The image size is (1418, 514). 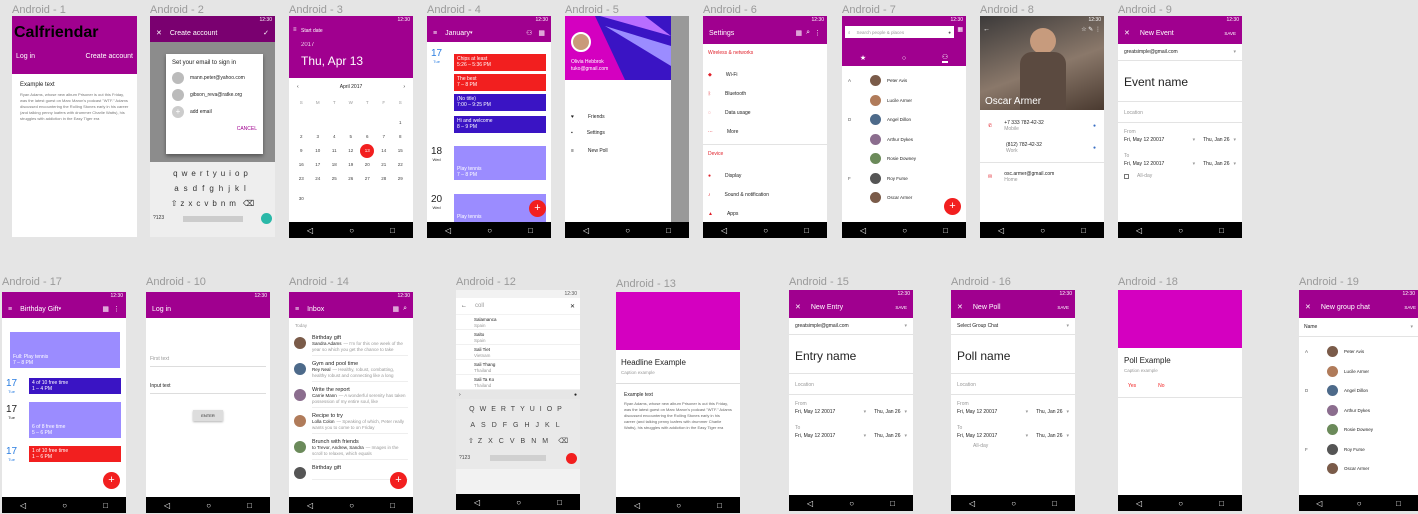 I want to click on calendar-day: 20, so click(x=367, y=165).